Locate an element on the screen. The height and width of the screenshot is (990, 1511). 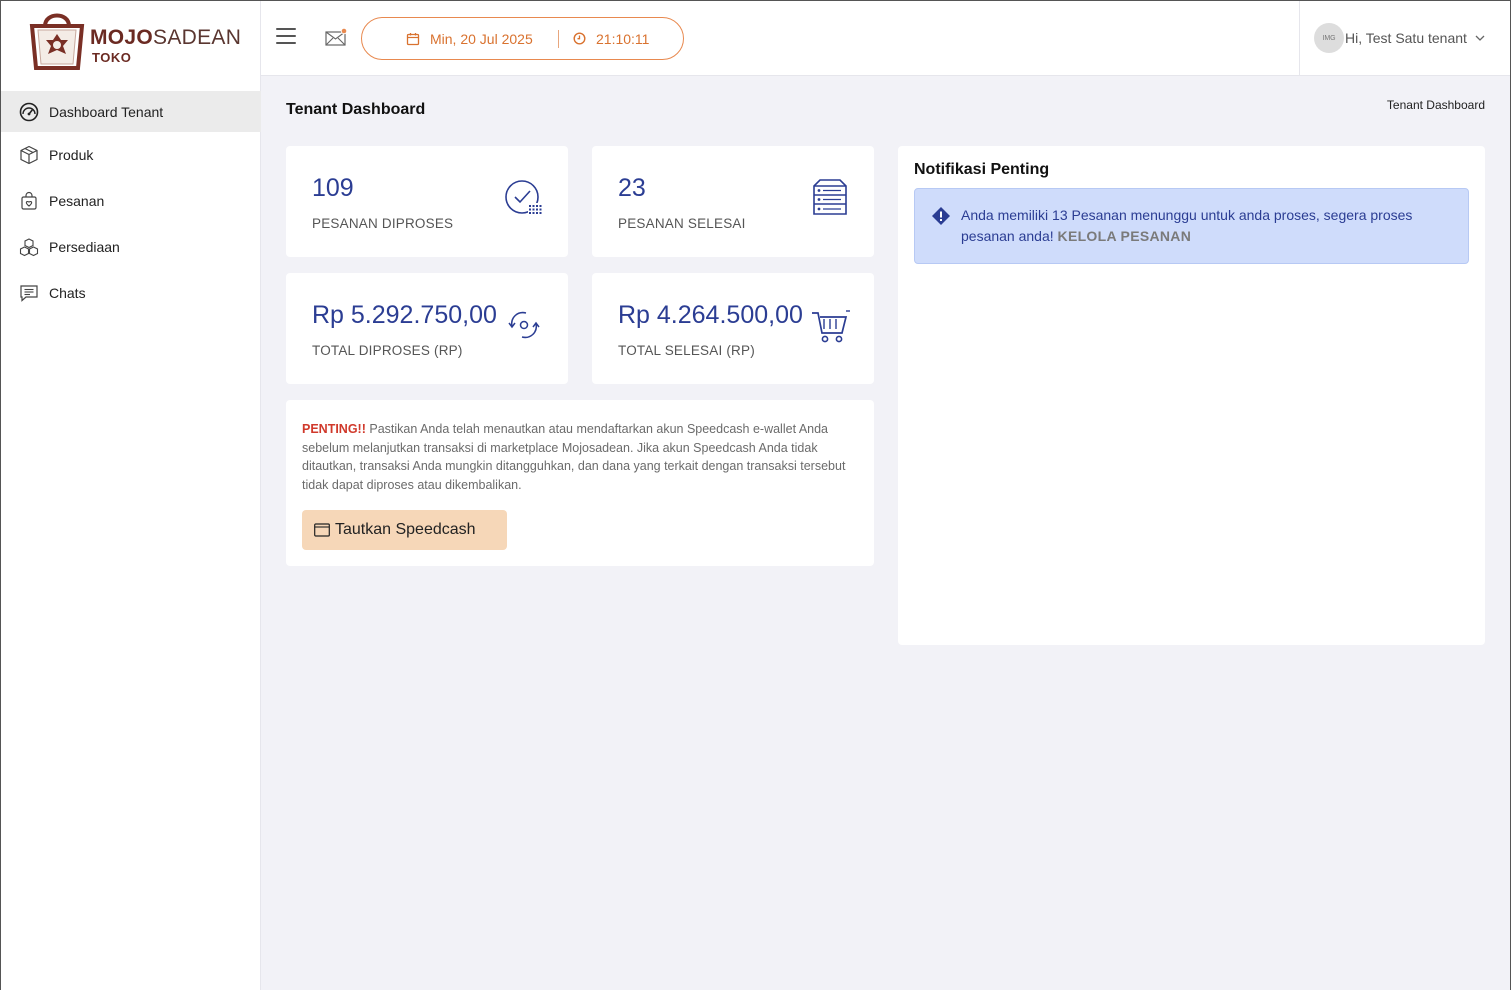
stat-card-pesanan-diproses: 109 PESANAN DIPROSES is located at coordinates (427, 201).